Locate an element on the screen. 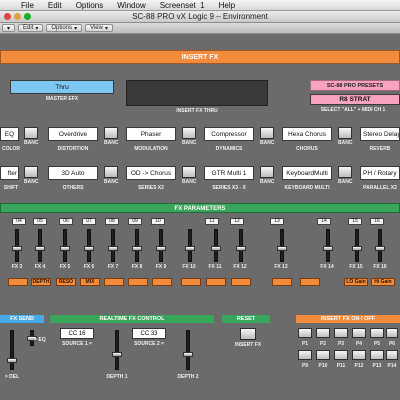  zoom-icon is located at coordinates (27, 16).